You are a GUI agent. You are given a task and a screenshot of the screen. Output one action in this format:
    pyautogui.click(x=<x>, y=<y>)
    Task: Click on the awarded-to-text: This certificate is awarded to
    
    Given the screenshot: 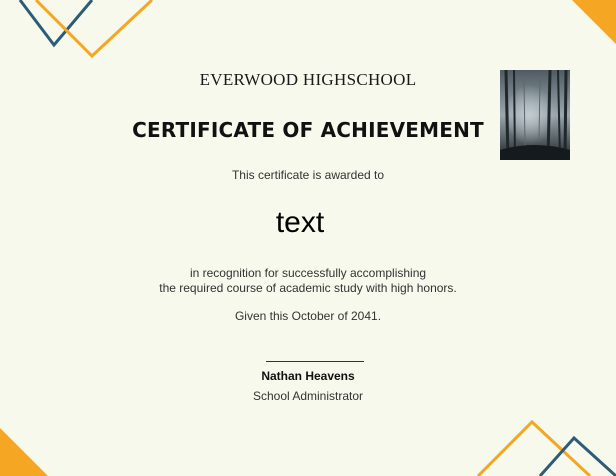 What is the action you would take?
    pyautogui.click(x=308, y=175)
    